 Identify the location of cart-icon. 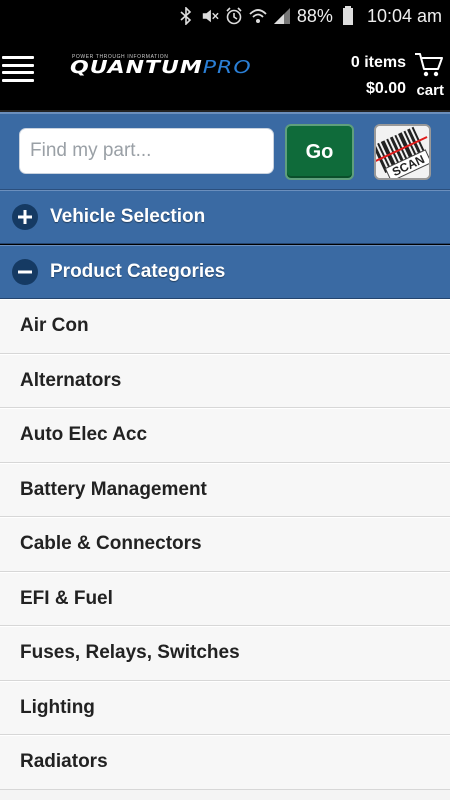
(429, 65).